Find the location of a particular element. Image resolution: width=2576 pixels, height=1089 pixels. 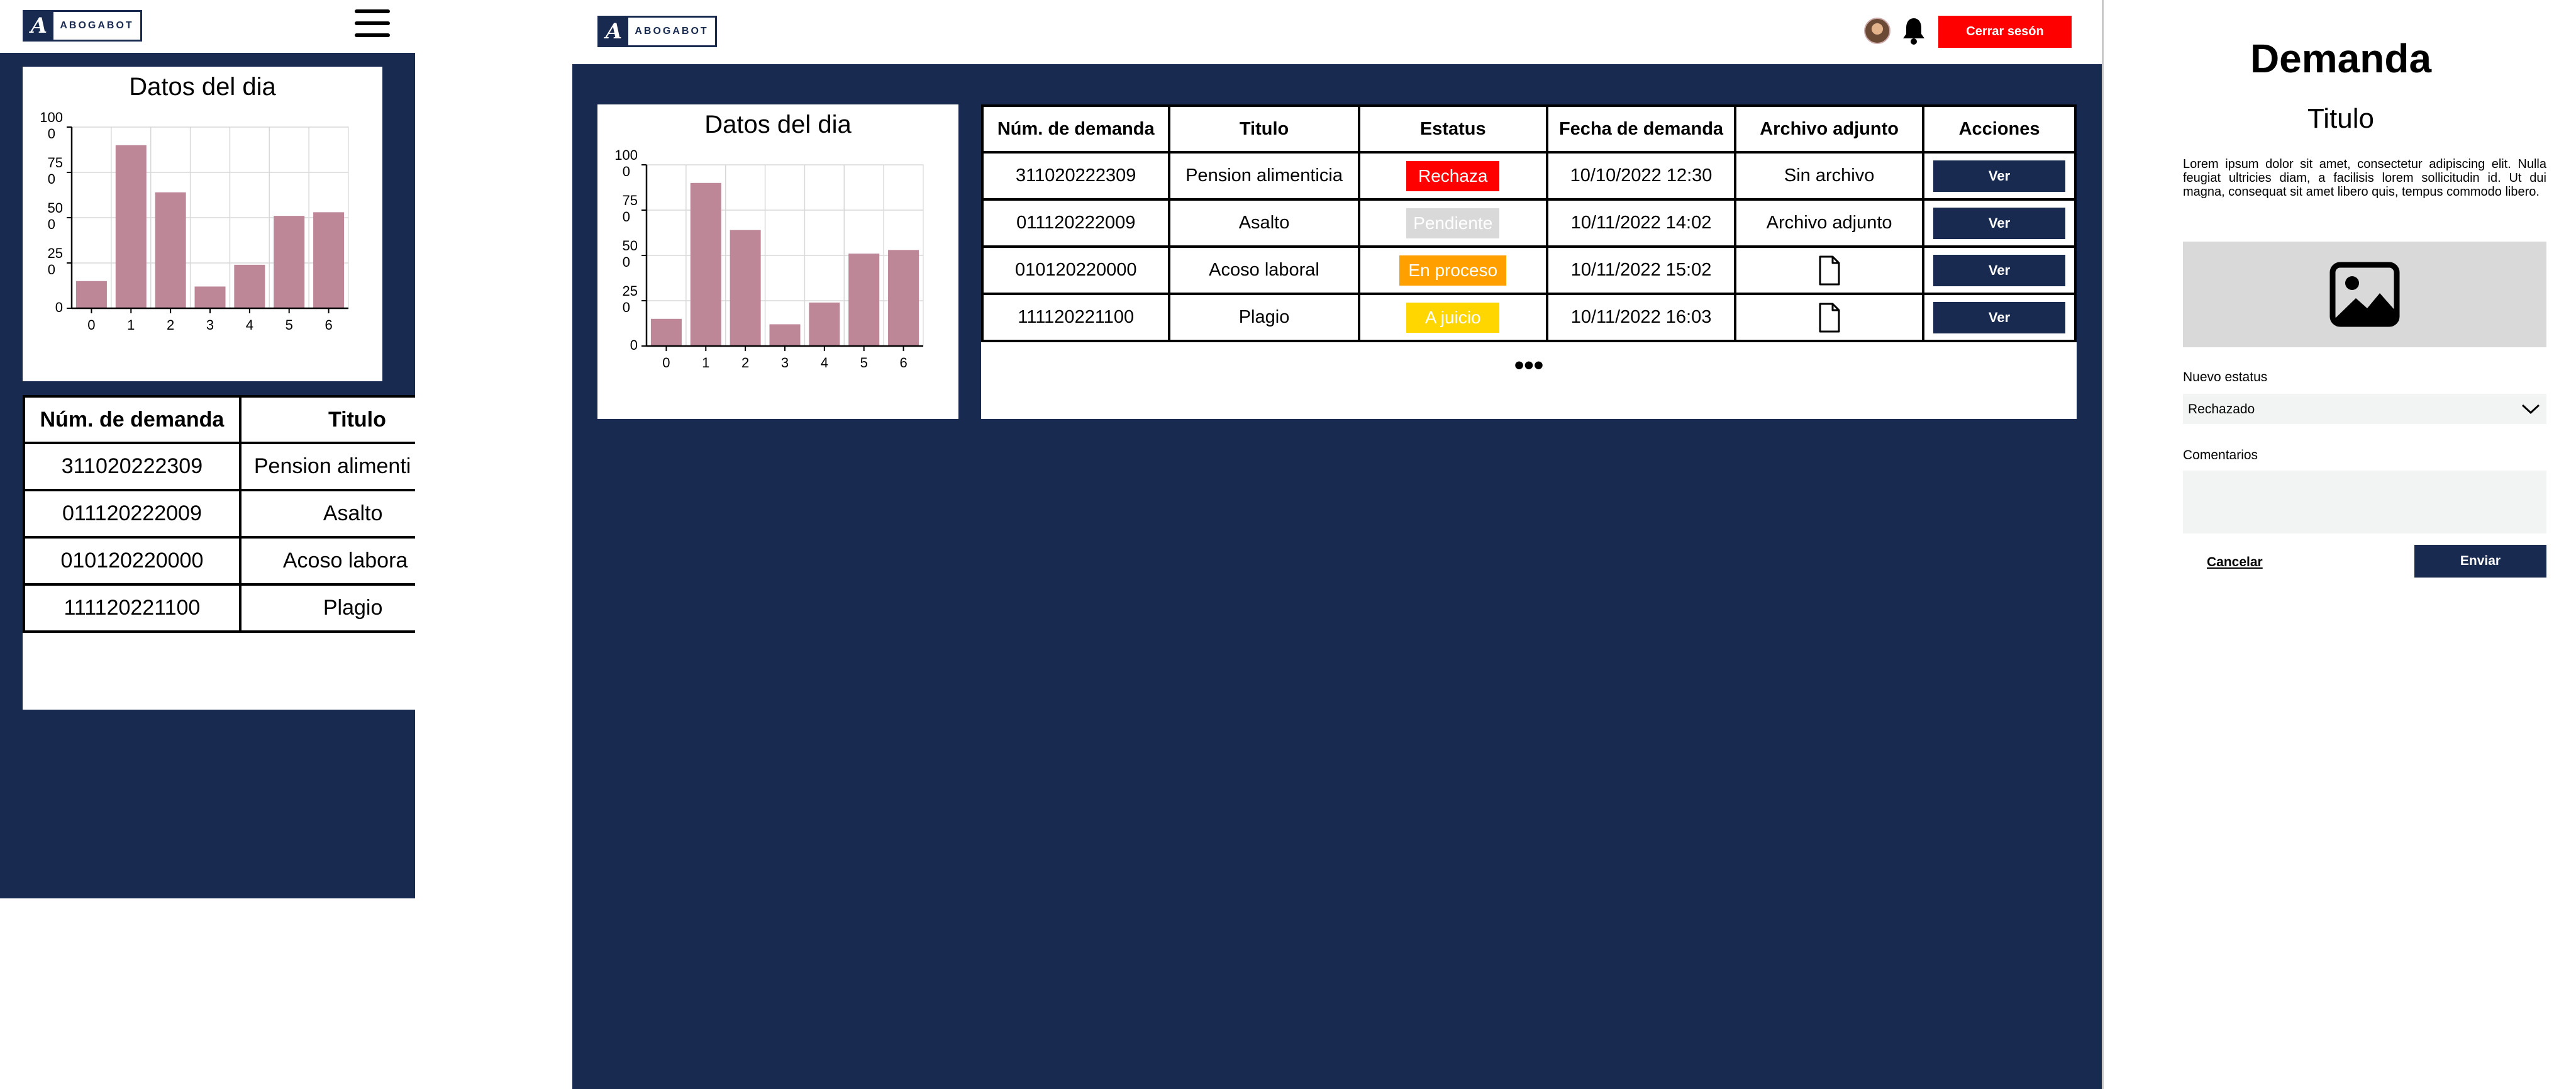

bell-icon is located at coordinates (1913, 30).